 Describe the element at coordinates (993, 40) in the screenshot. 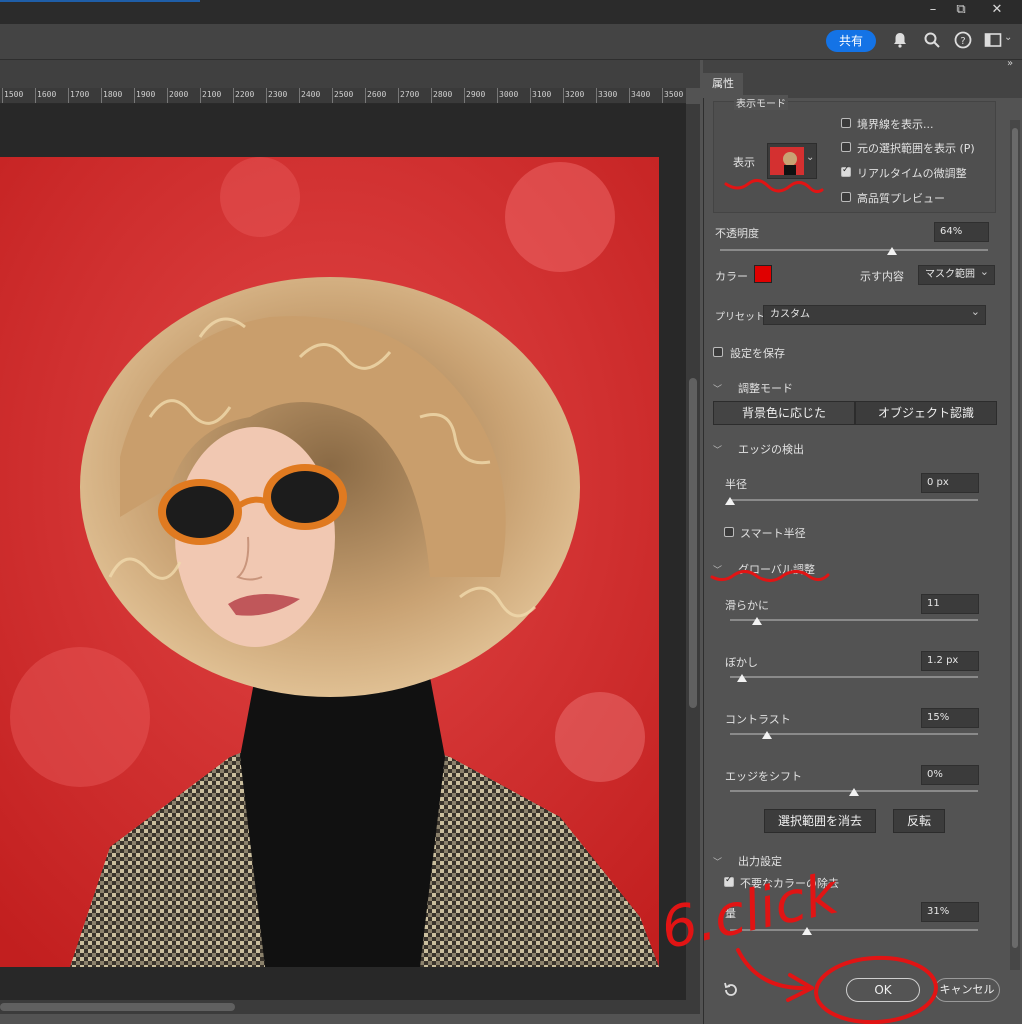

I see `workspace-icon` at that location.